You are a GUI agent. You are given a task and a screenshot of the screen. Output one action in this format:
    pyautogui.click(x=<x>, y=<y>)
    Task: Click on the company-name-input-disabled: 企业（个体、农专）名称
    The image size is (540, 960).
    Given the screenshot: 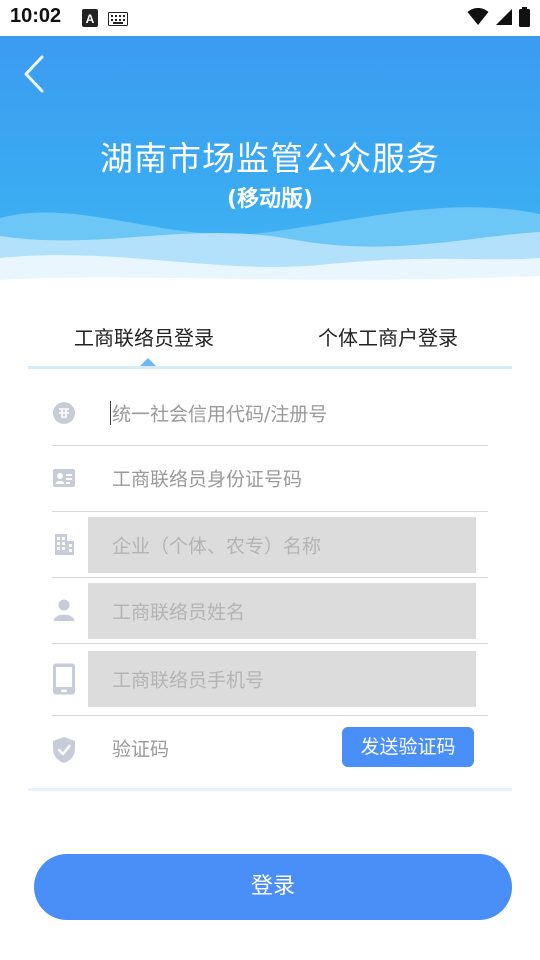 What is the action you would take?
    pyautogui.click(x=282, y=545)
    